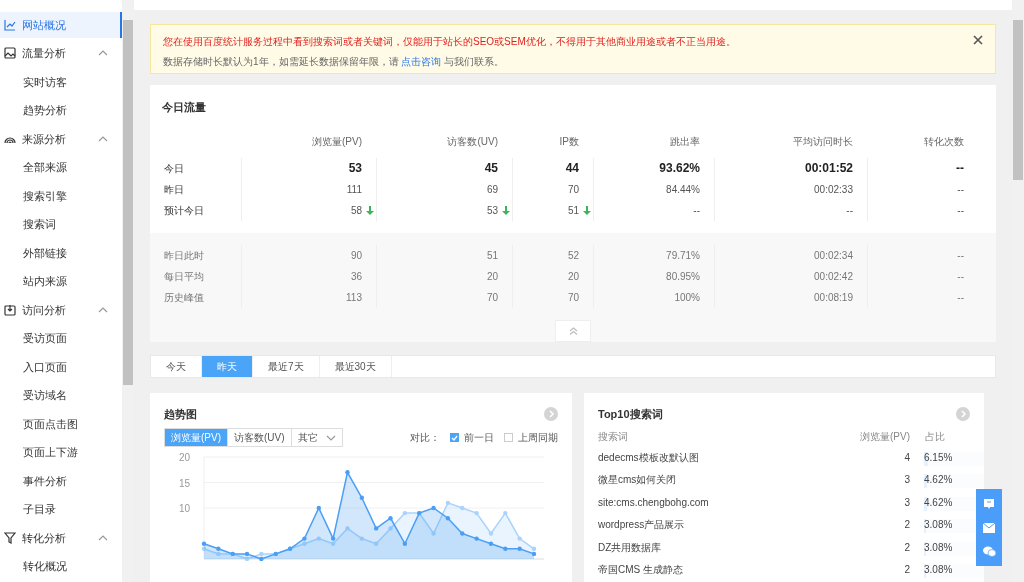  I want to click on sidebar-subitem: 实时访客, so click(61, 82).